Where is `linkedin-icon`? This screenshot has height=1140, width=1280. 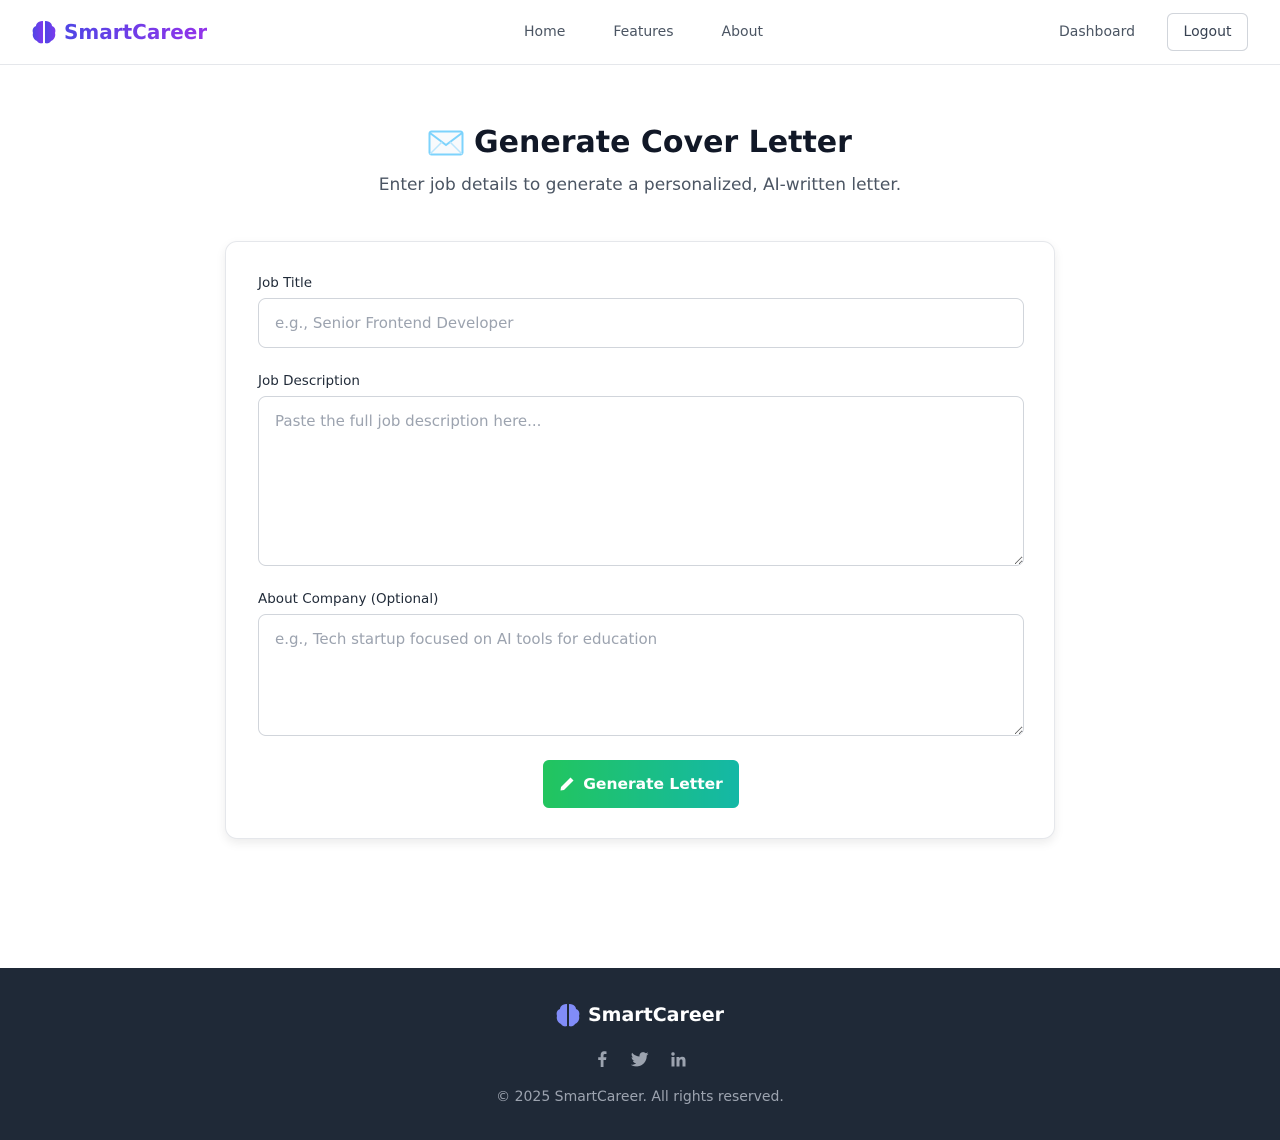 linkedin-icon is located at coordinates (678, 1059).